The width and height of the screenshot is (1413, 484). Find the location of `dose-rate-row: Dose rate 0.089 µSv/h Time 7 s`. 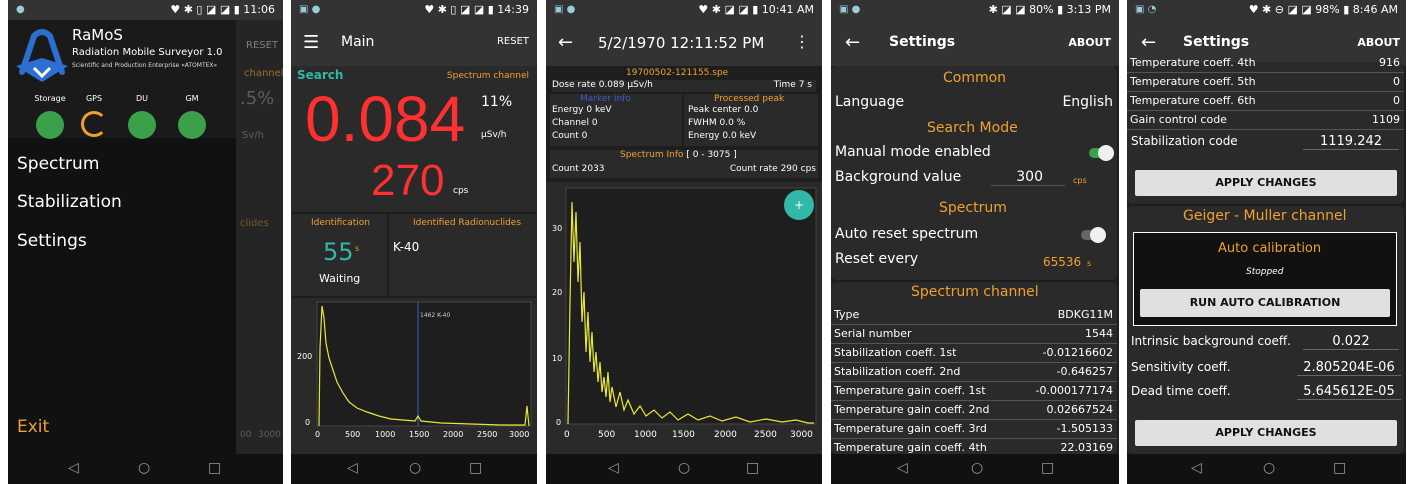

dose-rate-row: Dose rate 0.089 µSv/h Time 7 s is located at coordinates (684, 86).